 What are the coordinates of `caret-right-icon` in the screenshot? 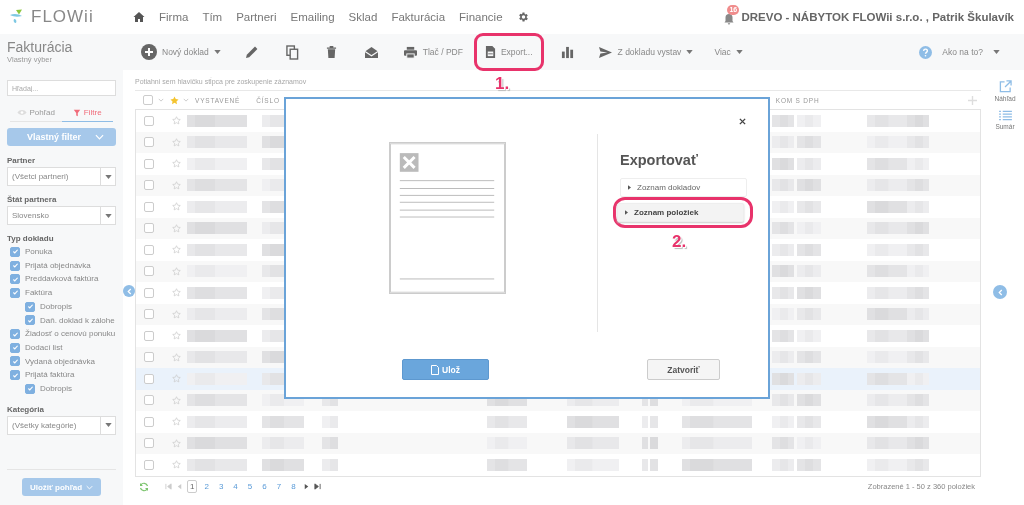 It's located at (626, 212).